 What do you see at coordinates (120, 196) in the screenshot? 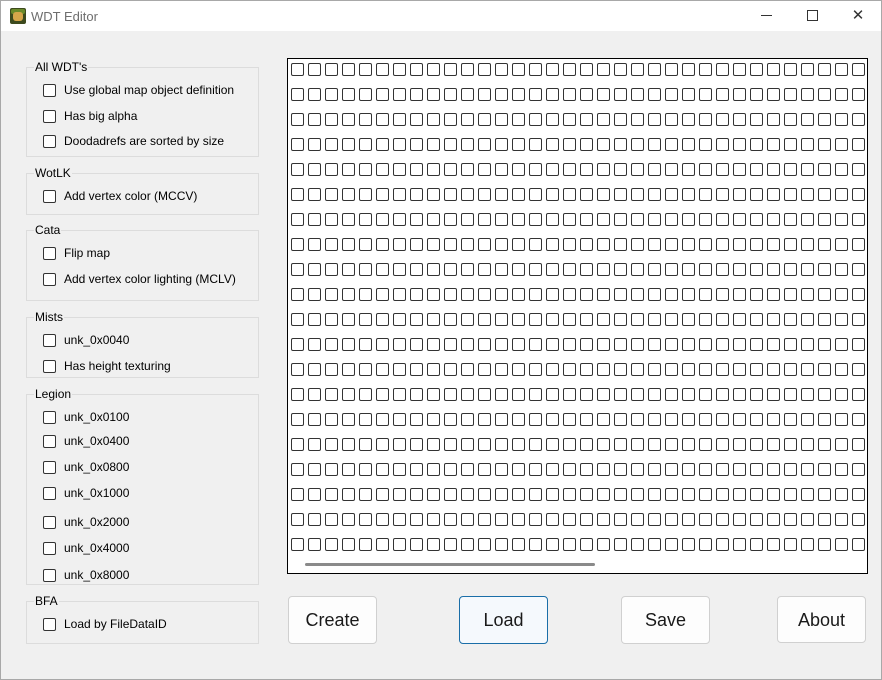
I see `checkbox-add-vertex-color-mccv: Add vertex color (MCCV)` at bounding box center [120, 196].